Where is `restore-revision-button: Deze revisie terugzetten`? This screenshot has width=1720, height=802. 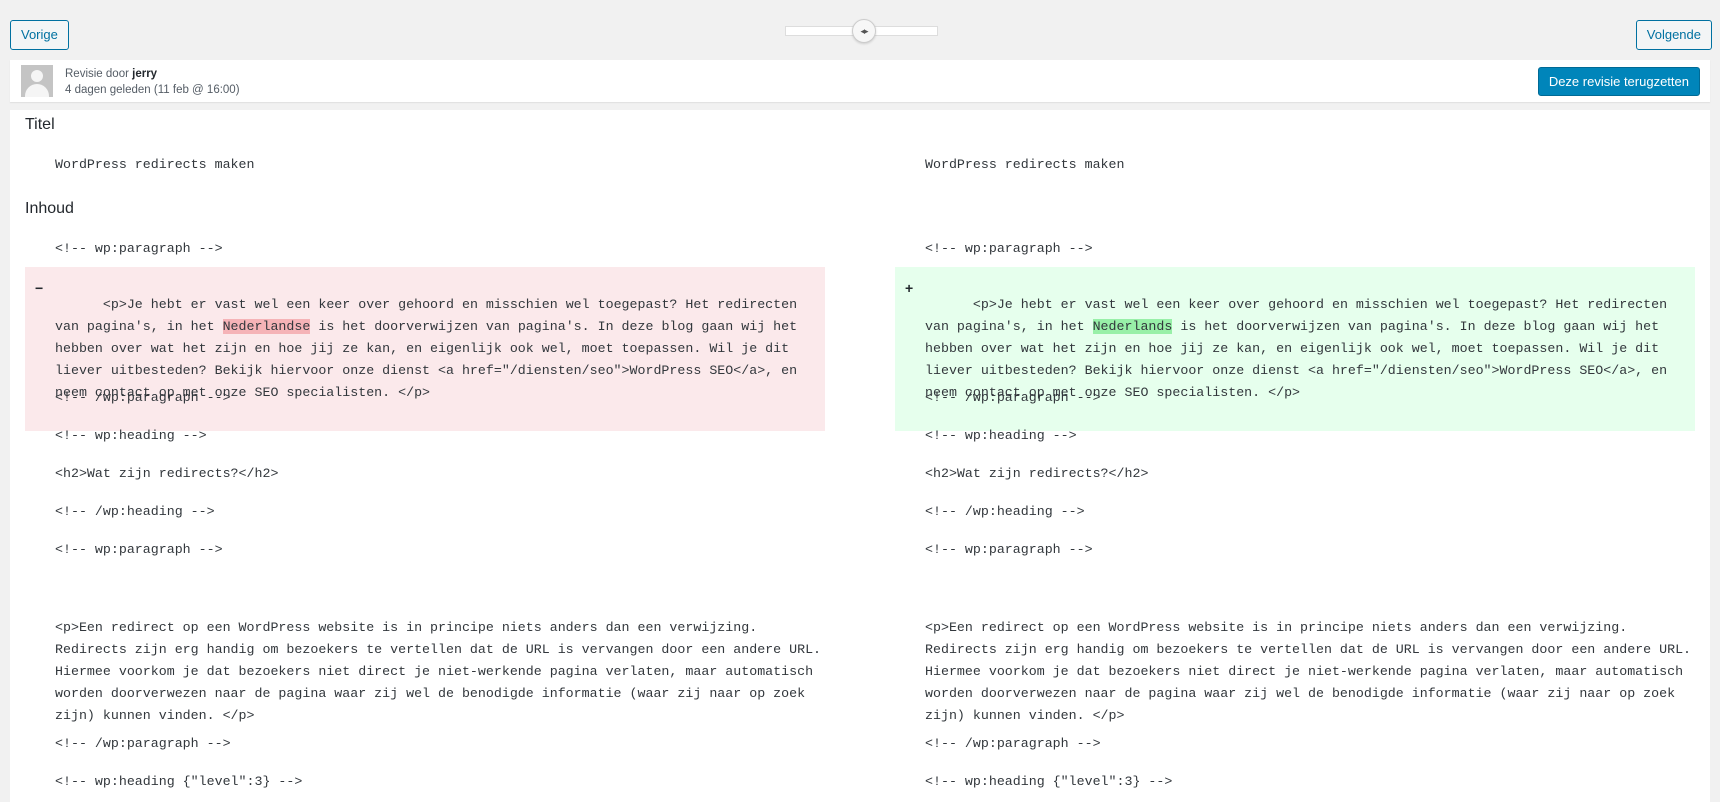
restore-revision-button: Deze revisie terugzetten is located at coordinates (1618, 81).